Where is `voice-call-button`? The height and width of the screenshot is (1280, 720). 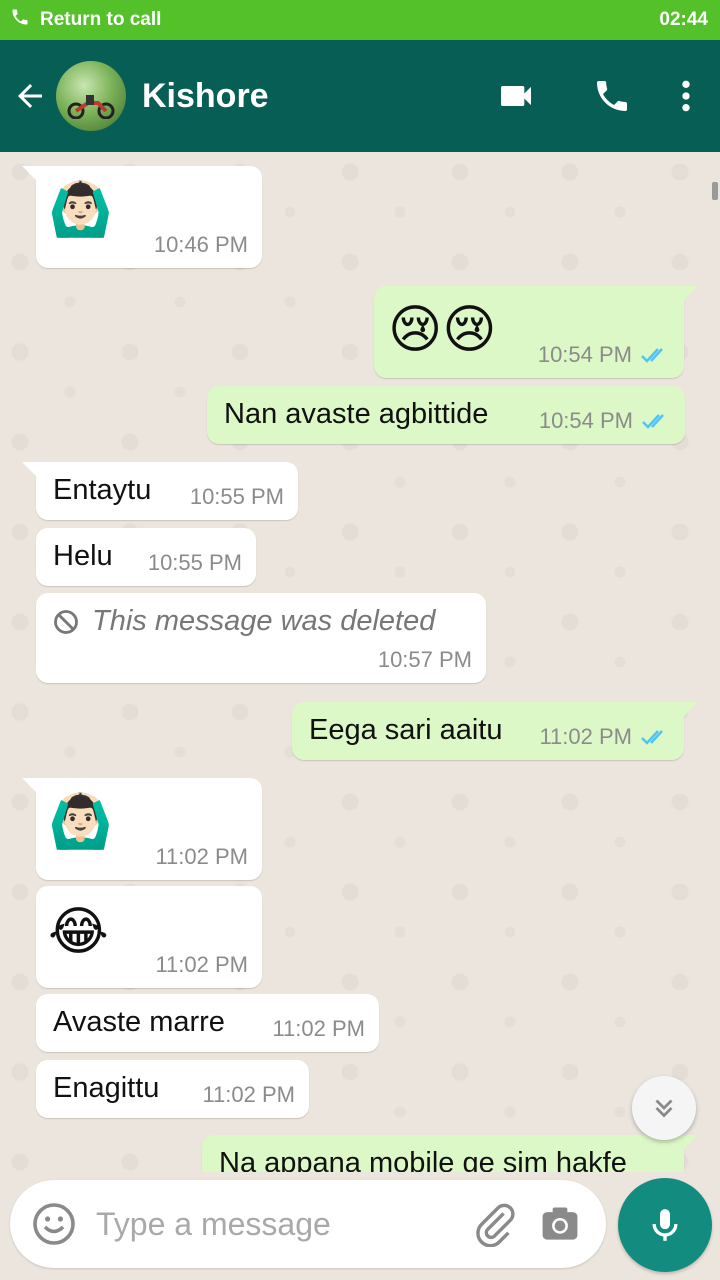
voice-call-button is located at coordinates (612, 96).